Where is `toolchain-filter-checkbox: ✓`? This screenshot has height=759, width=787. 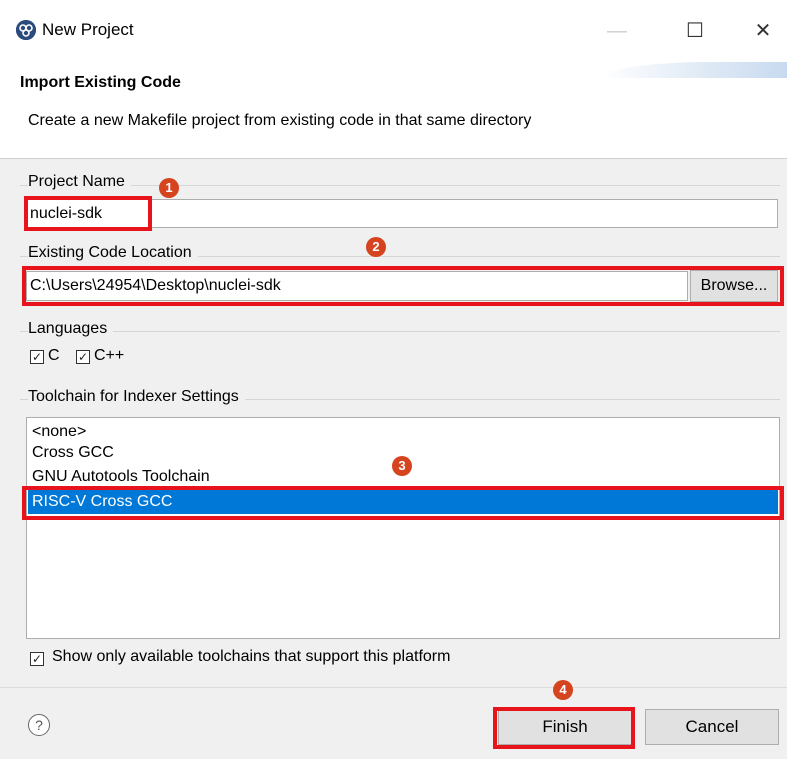 toolchain-filter-checkbox: ✓ is located at coordinates (37, 659).